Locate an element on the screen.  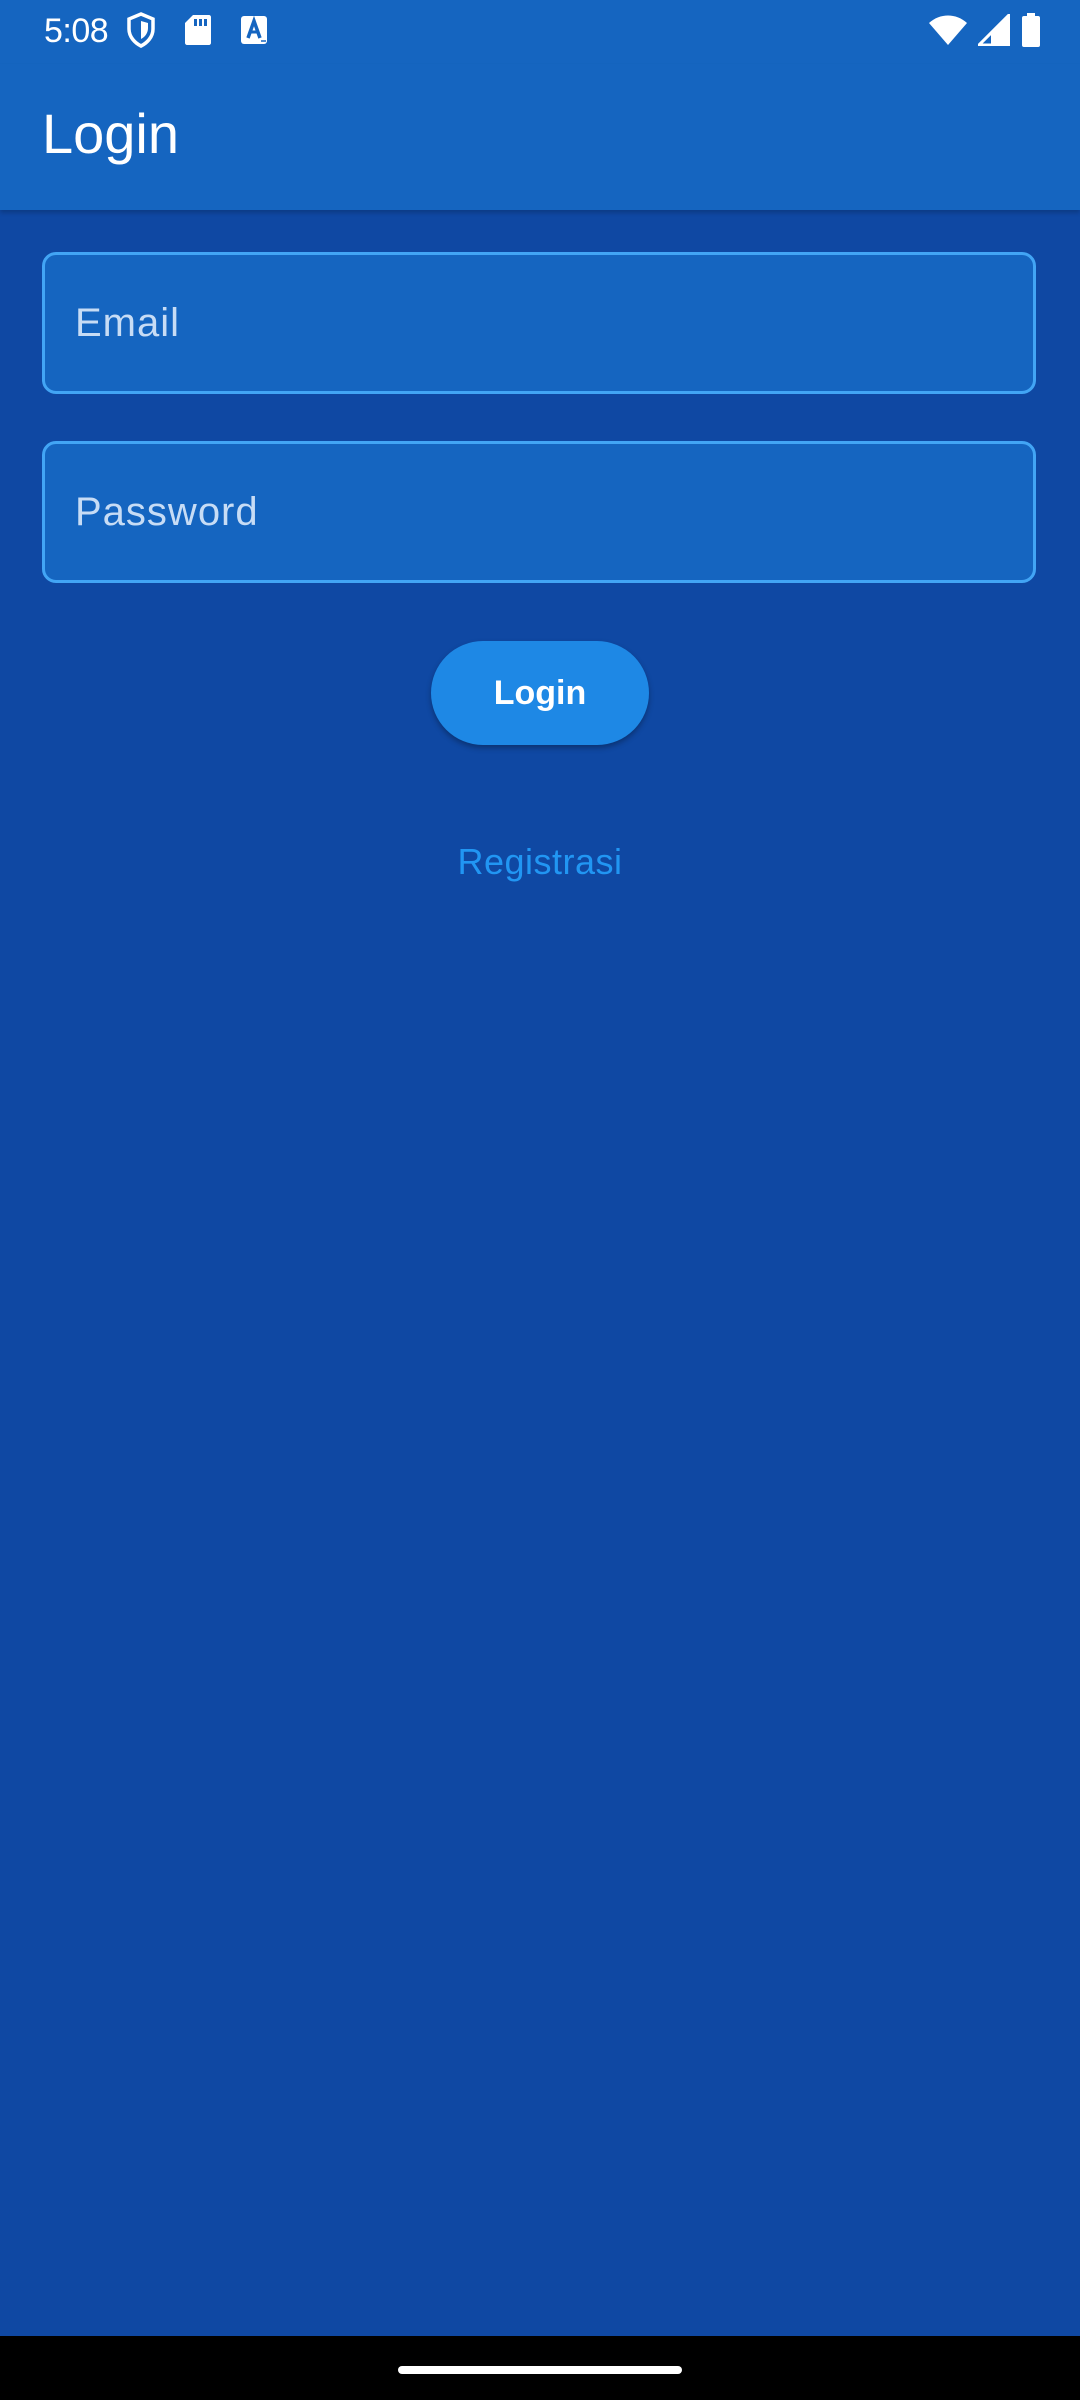
register-link: Registrasi is located at coordinates (540, 862).